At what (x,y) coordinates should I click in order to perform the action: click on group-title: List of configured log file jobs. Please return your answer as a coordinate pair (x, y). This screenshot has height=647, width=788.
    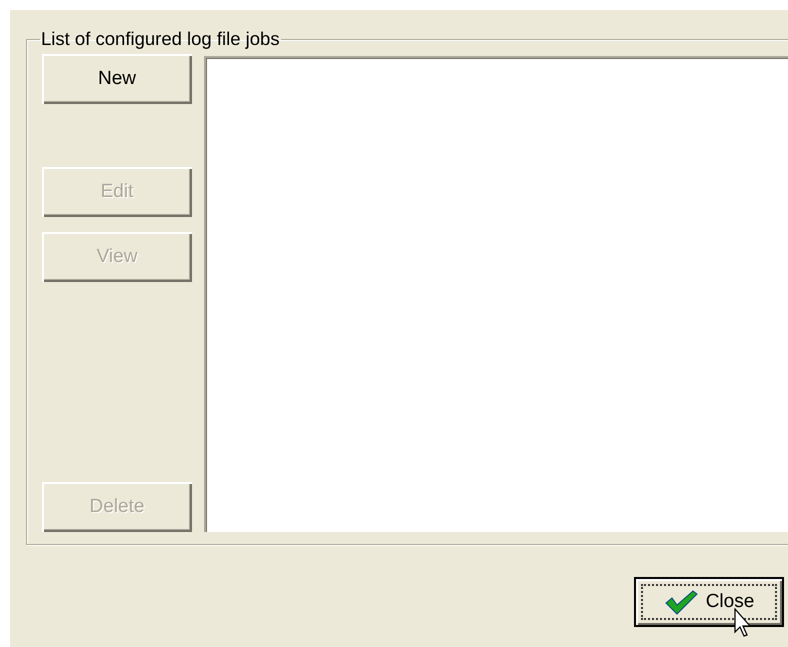
    Looking at the image, I should click on (160, 39).